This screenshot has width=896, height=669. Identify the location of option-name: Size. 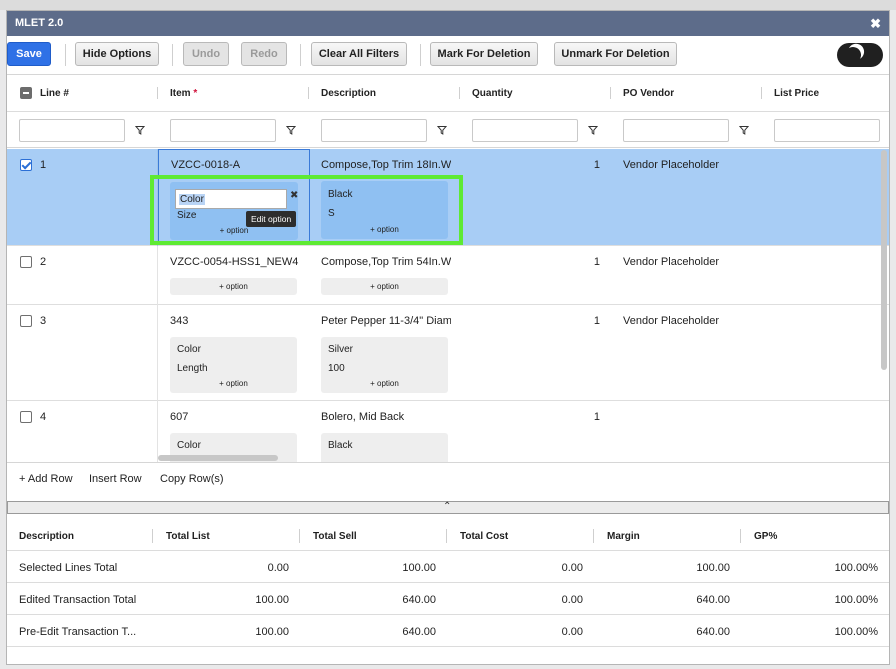
(186, 215).